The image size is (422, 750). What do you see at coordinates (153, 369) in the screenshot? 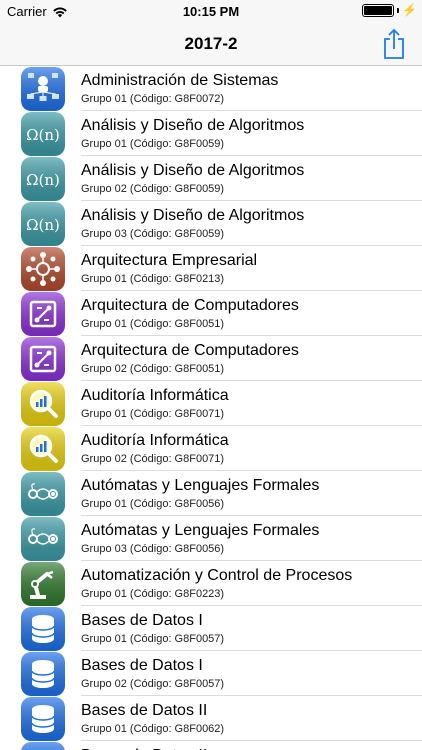
I see `course-subtitle: Grupo 02 (Código: G8F0051)` at bounding box center [153, 369].